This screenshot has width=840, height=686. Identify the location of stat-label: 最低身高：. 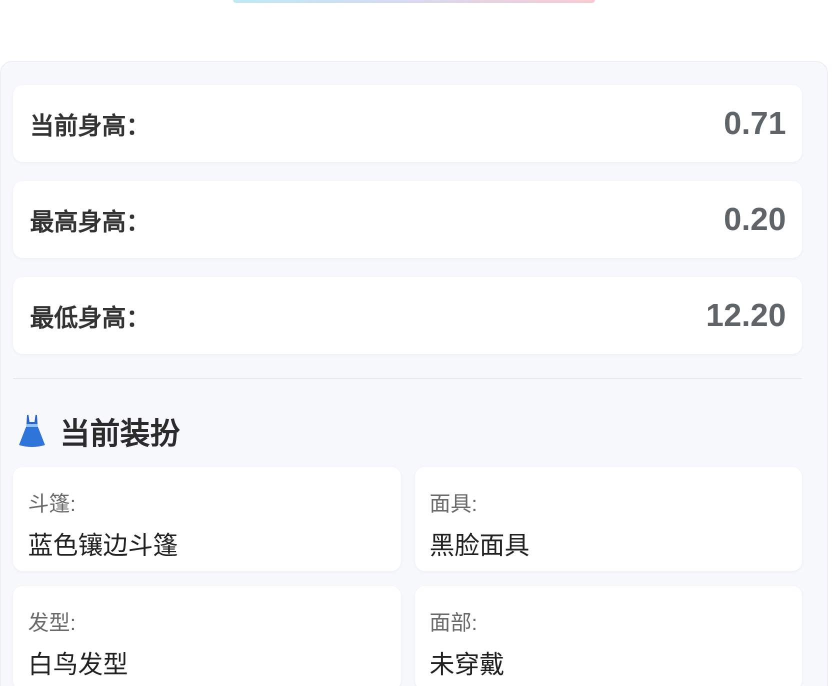
(90, 318).